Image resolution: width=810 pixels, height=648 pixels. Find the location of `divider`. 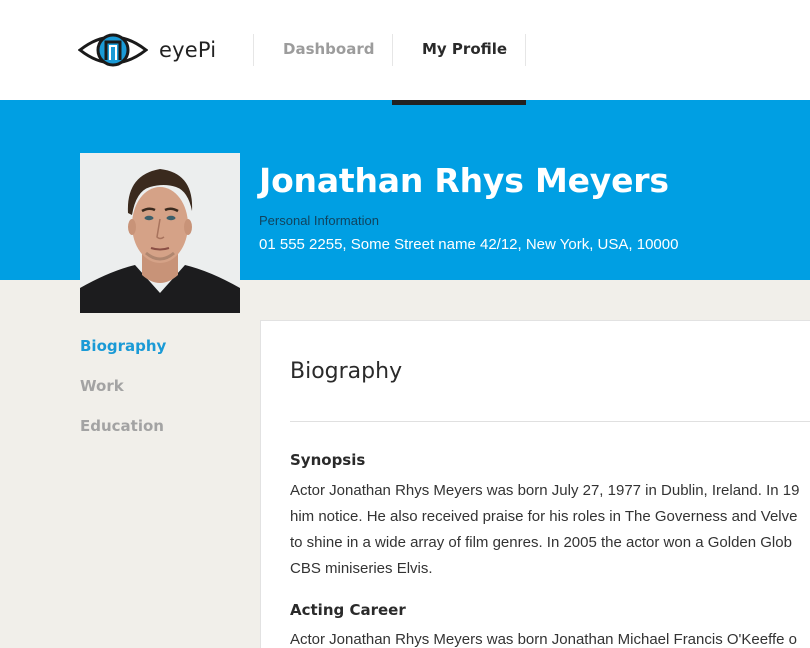

divider is located at coordinates (550, 421).